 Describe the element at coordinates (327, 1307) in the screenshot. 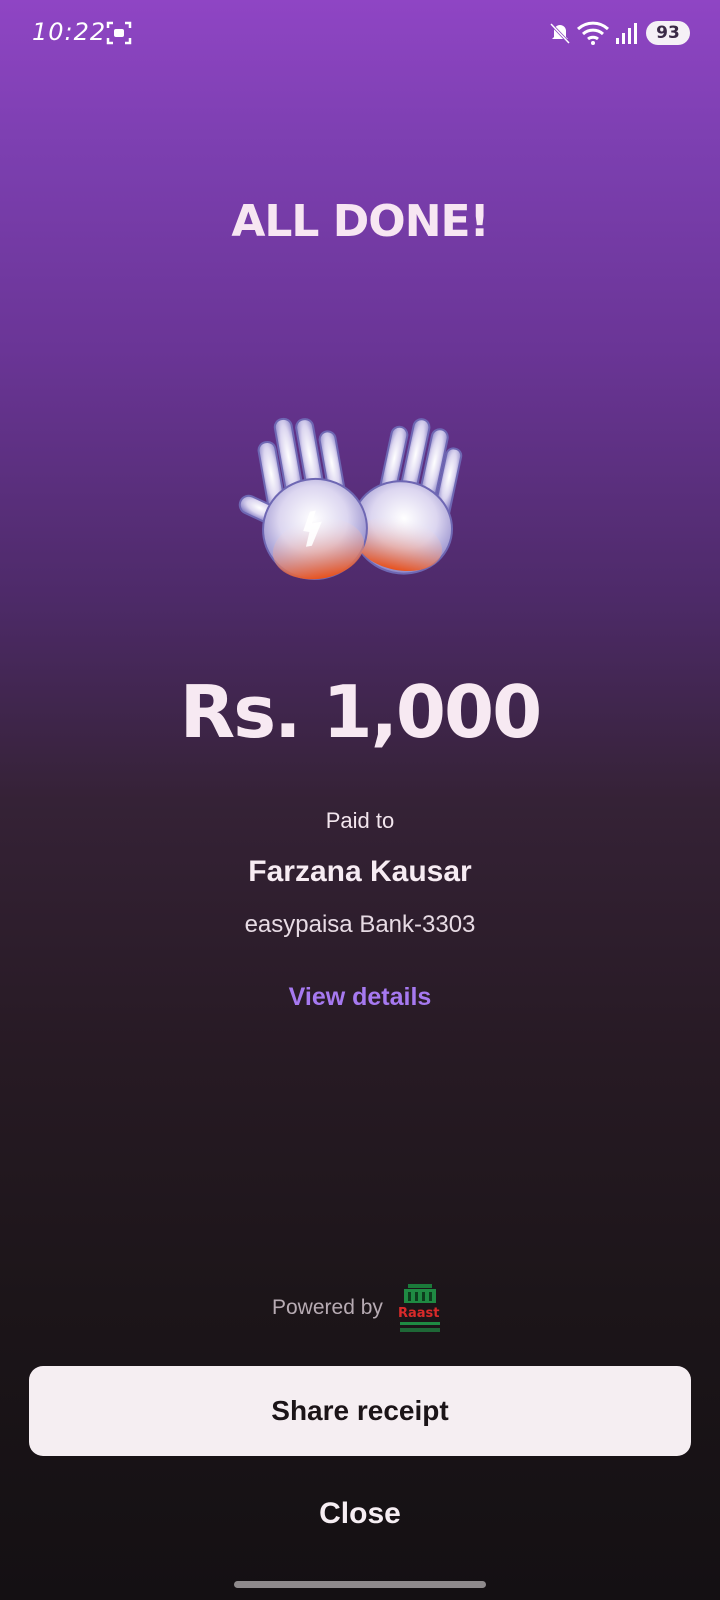

I see `powered-by-label: Powered by` at that location.